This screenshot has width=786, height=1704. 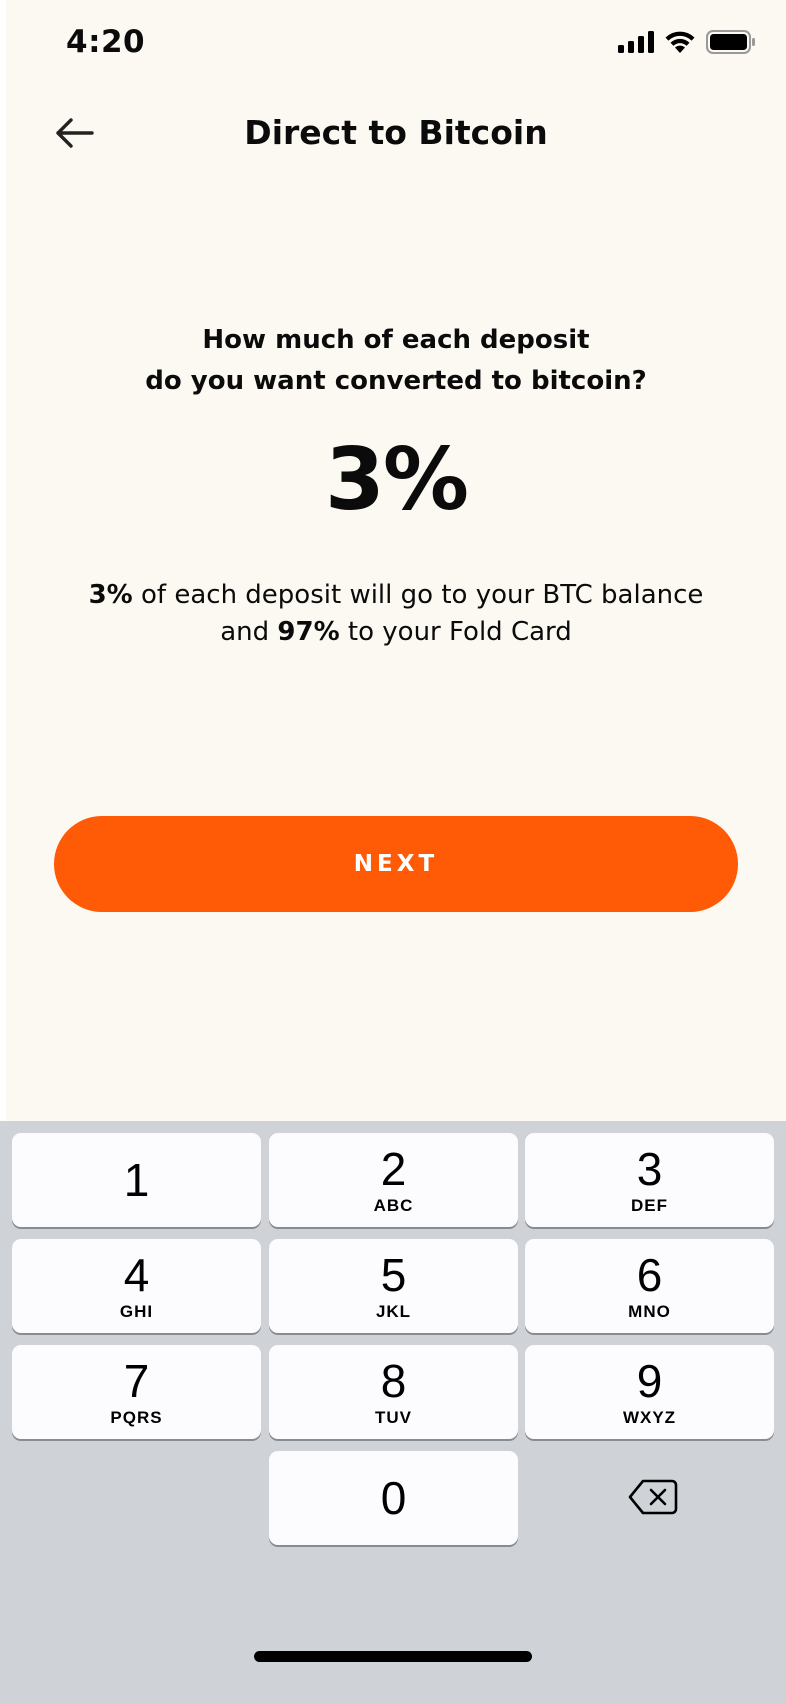 I want to click on status-icons, so click(x=687, y=42).